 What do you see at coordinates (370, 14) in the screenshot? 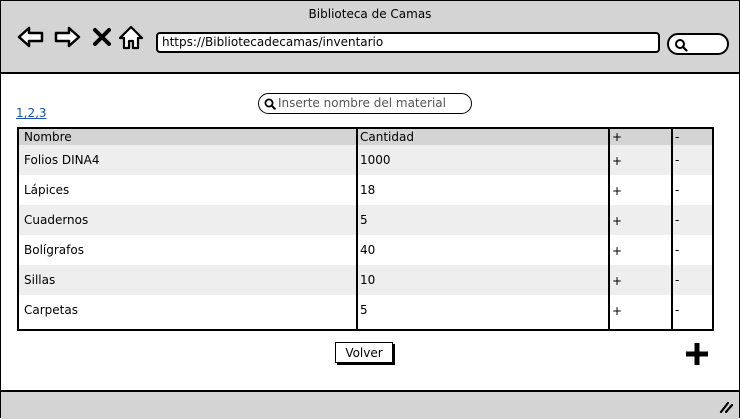
I see `window-title: Biblioteca de Camas` at bounding box center [370, 14].